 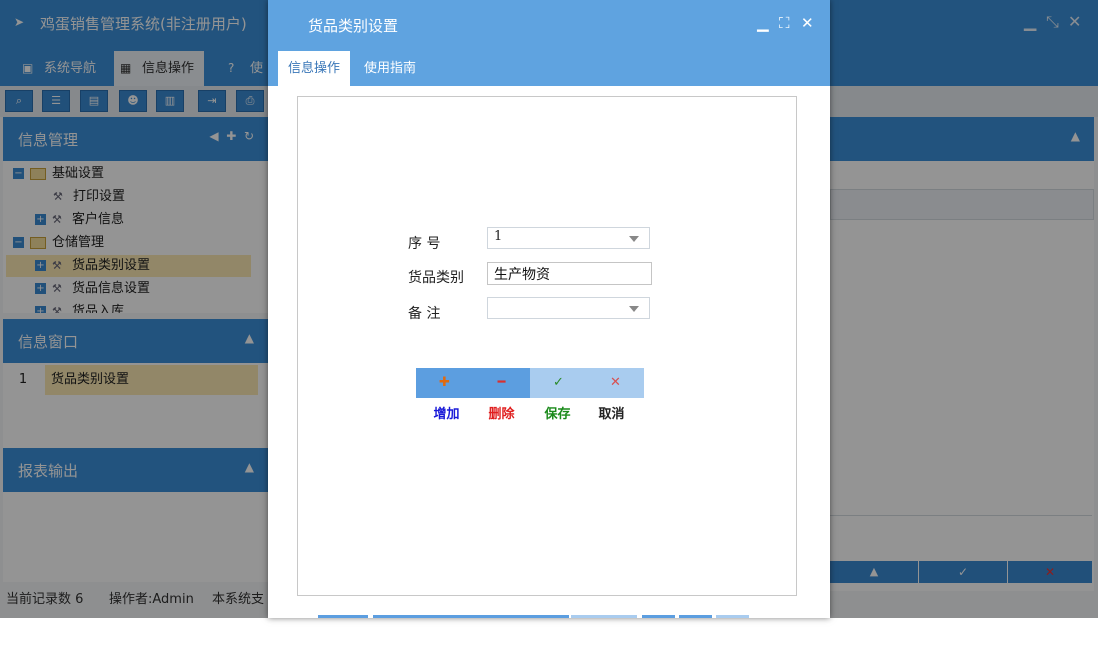 What do you see at coordinates (569, 273) in the screenshot?
I see `category-input` at bounding box center [569, 273].